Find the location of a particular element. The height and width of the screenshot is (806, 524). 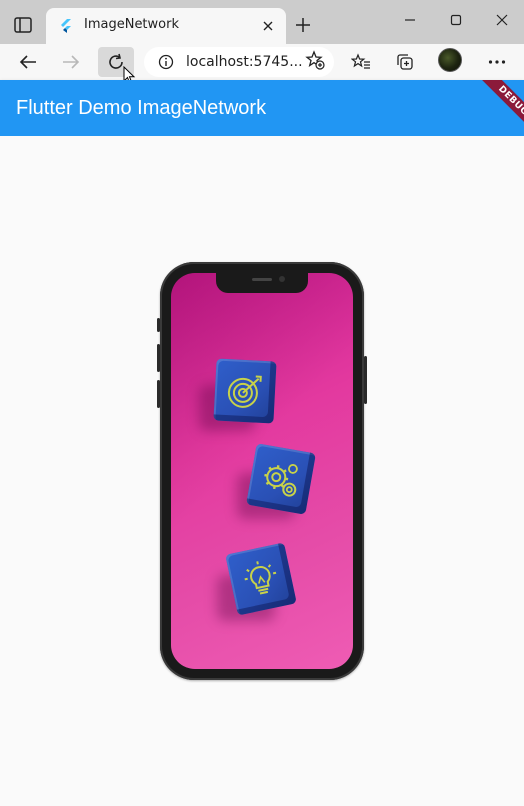

new-tab-button is located at coordinates (303, 25).